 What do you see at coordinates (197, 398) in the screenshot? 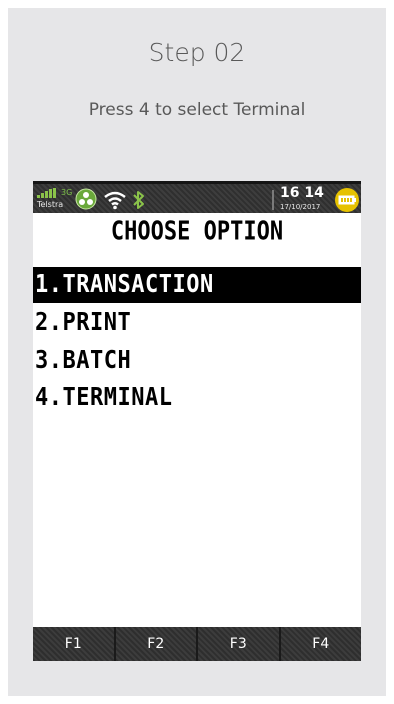
I see `menu-item-terminal: 4.TERMINAL` at bounding box center [197, 398].